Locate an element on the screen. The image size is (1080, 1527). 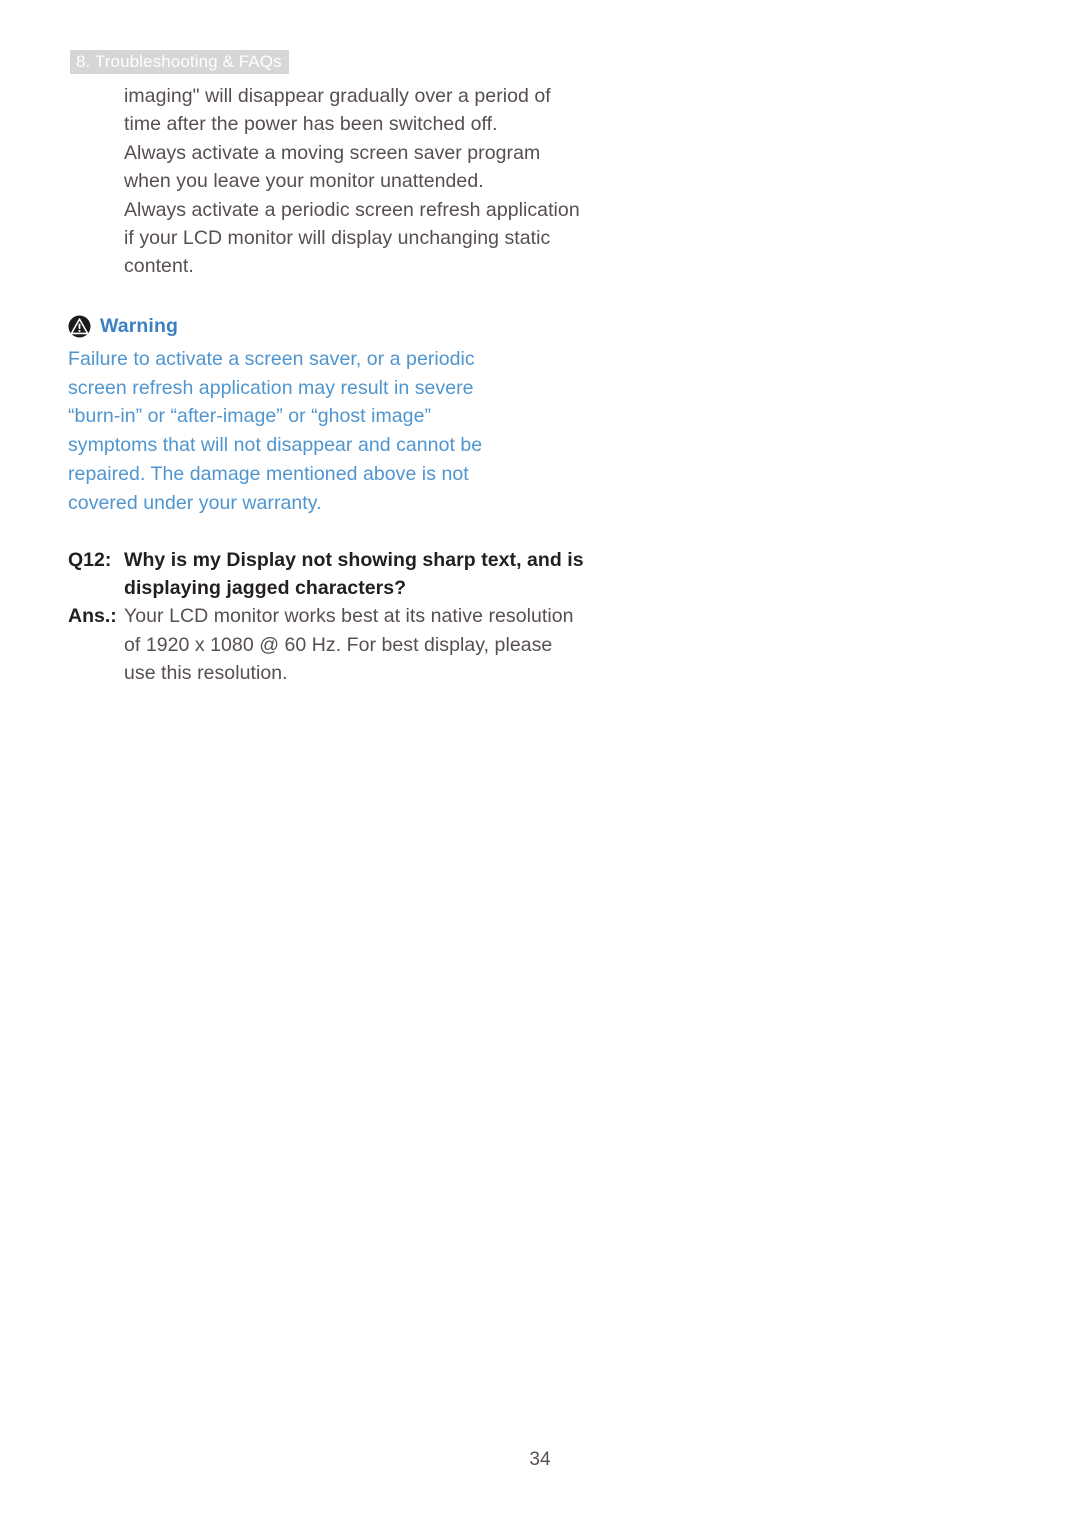
section-header-band: 8. Troubleshooting & FAQs is located at coordinates (179, 62).